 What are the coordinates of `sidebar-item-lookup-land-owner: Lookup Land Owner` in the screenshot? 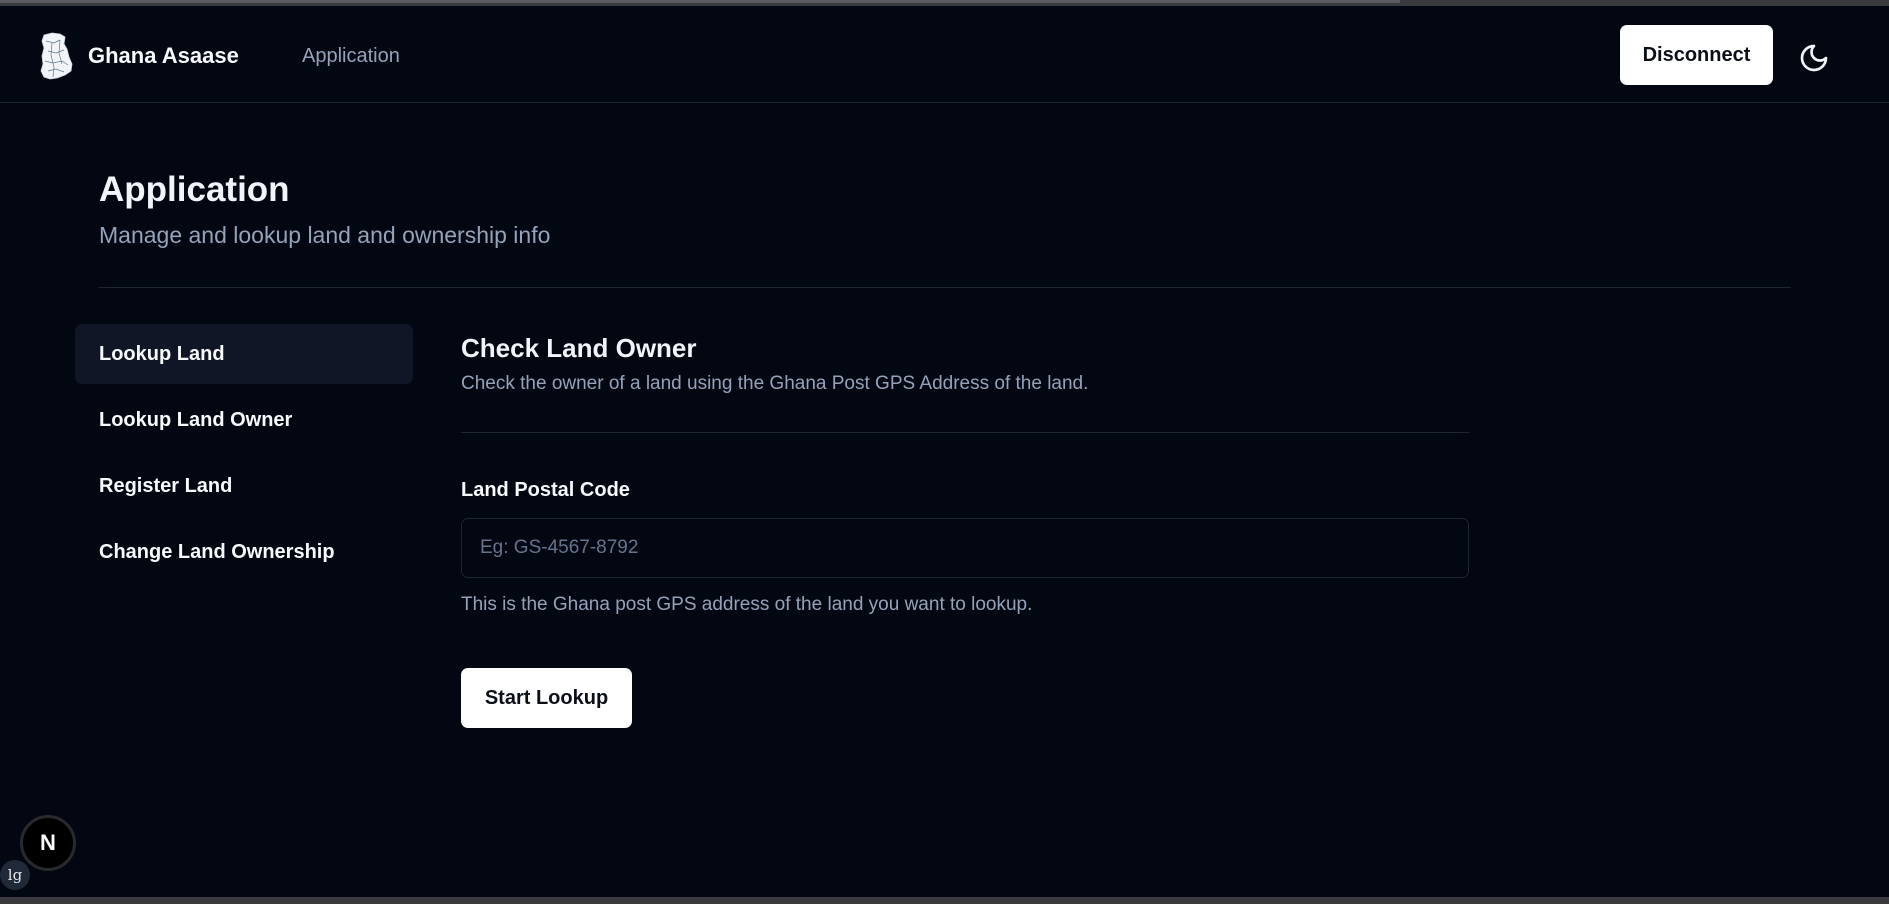 It's located at (244, 420).